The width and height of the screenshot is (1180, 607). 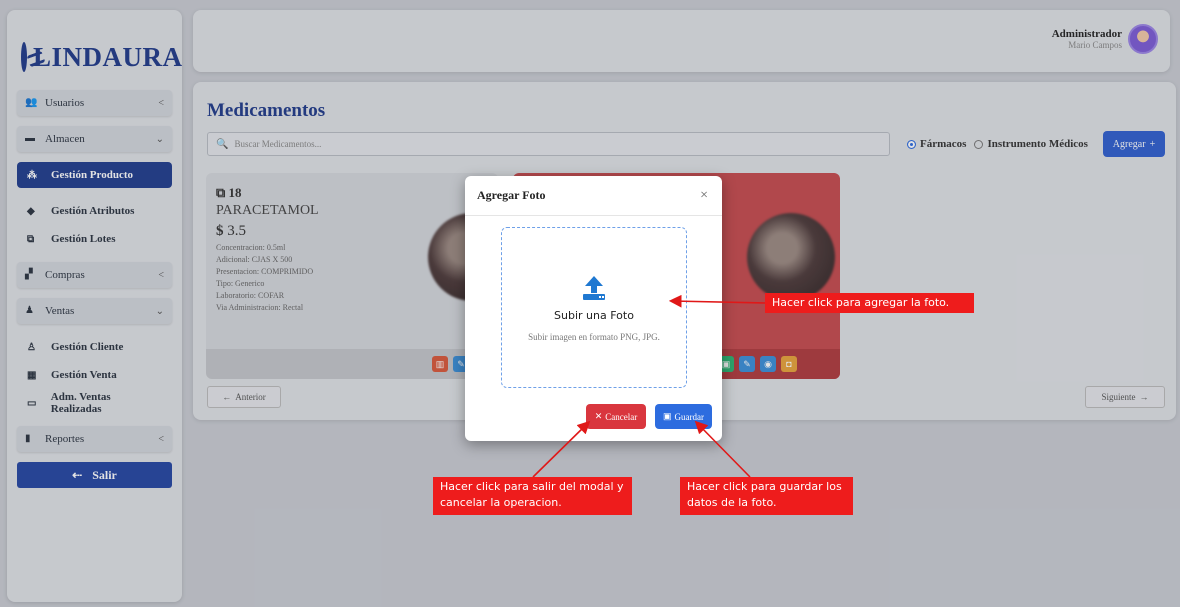 I want to click on dropzone-subtitle: Subir imagen en formato PNG, JPG., so click(x=594, y=337).